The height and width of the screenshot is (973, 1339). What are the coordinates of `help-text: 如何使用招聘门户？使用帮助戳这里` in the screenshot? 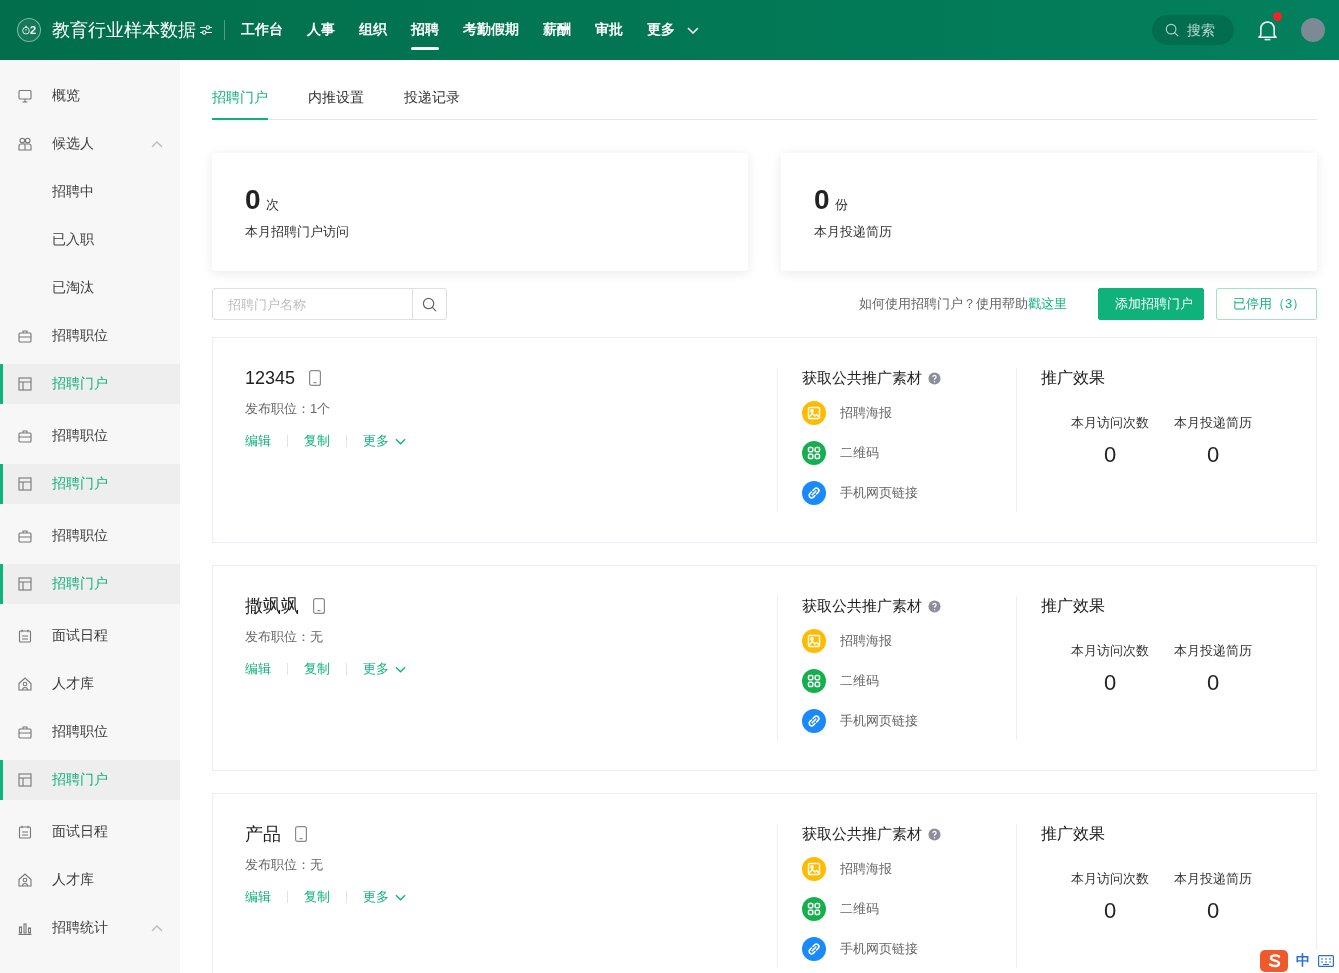 It's located at (963, 304).